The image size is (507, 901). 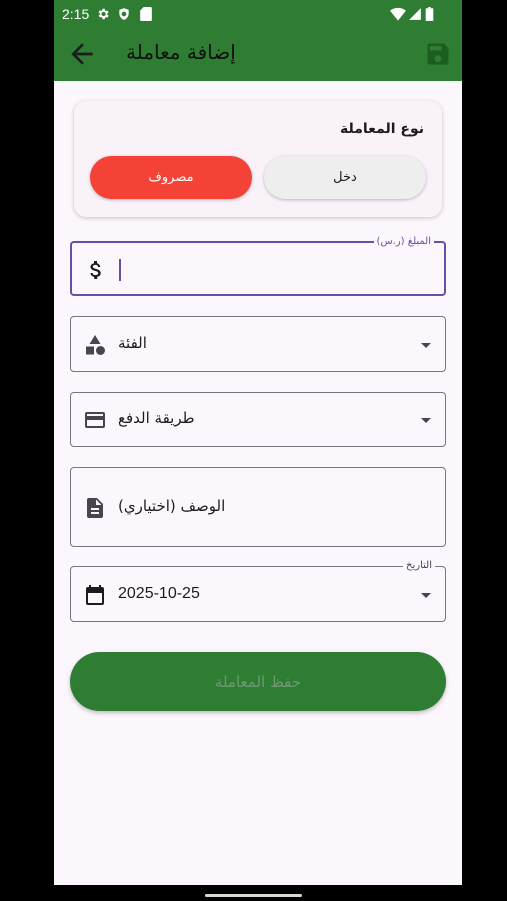 What do you see at coordinates (95, 420) in the screenshot?
I see `credit-card-icon` at bounding box center [95, 420].